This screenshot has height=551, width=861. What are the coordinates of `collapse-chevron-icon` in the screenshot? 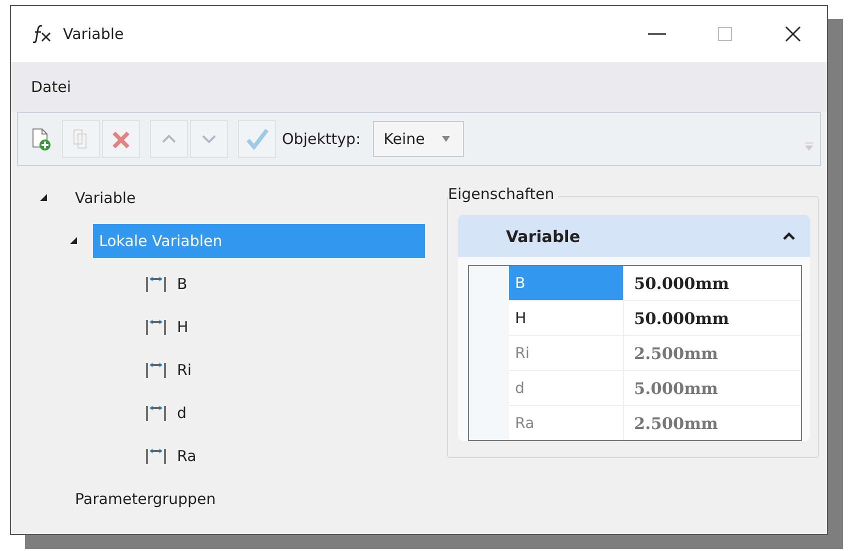 It's located at (789, 236).